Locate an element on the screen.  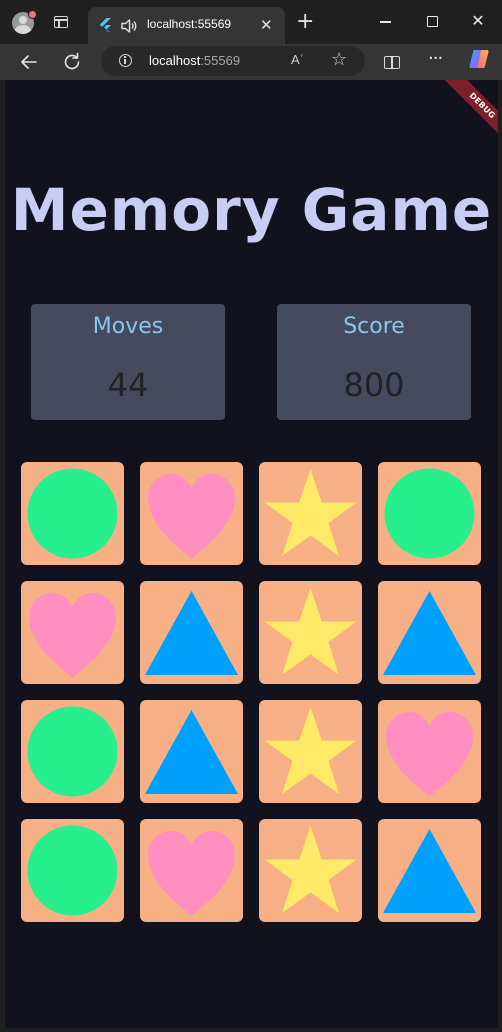
score-value: 800 is located at coordinates (374, 385).